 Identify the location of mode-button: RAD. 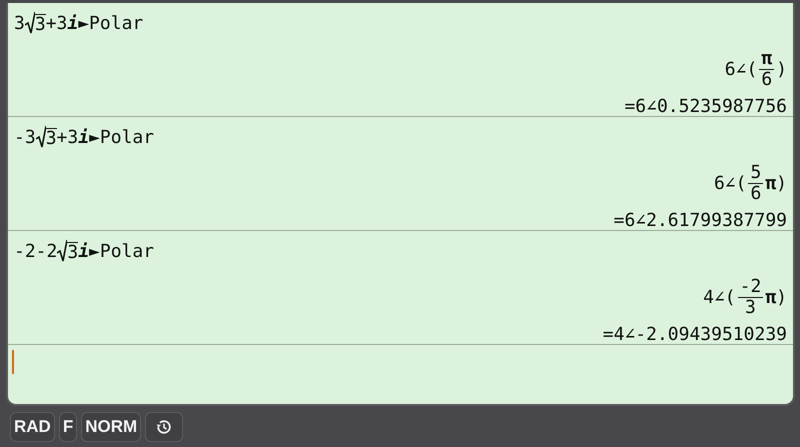
(32, 427).